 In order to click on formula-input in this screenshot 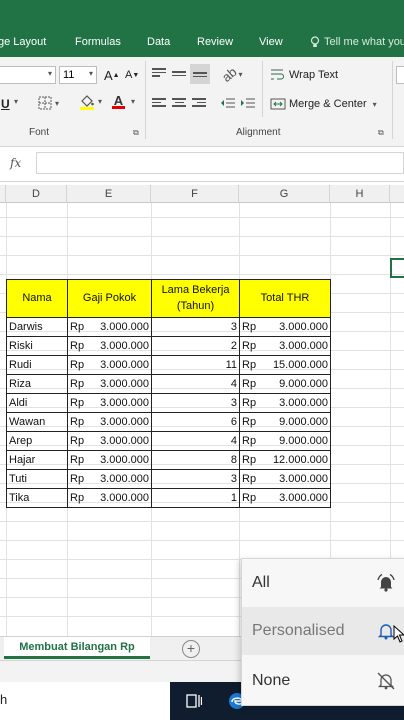, I will do `click(220, 163)`.